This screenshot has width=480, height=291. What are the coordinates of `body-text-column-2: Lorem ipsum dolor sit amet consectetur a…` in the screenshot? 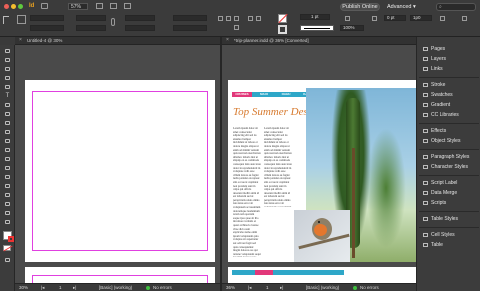 It's located at (278, 167).